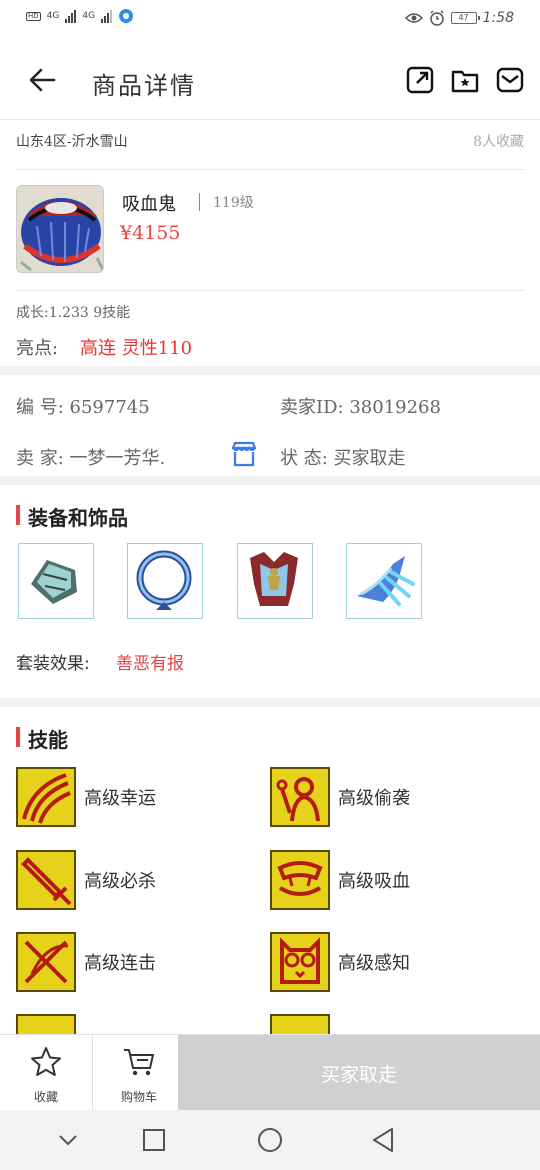 This screenshot has width=540, height=1170. I want to click on recents-icon, so click(154, 1140).